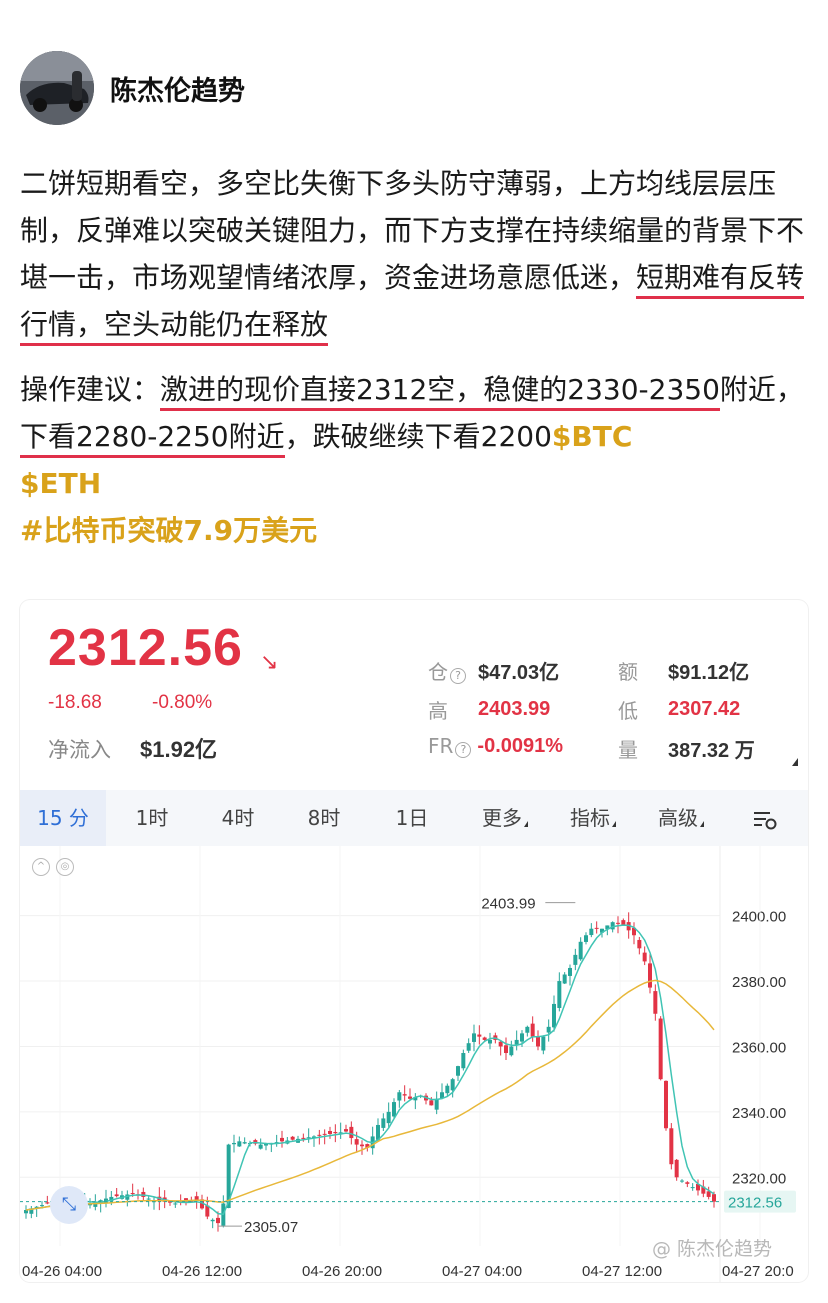  Describe the element at coordinates (177, 88) in the screenshot. I see `author-name: 陈杰伦趋势` at that location.